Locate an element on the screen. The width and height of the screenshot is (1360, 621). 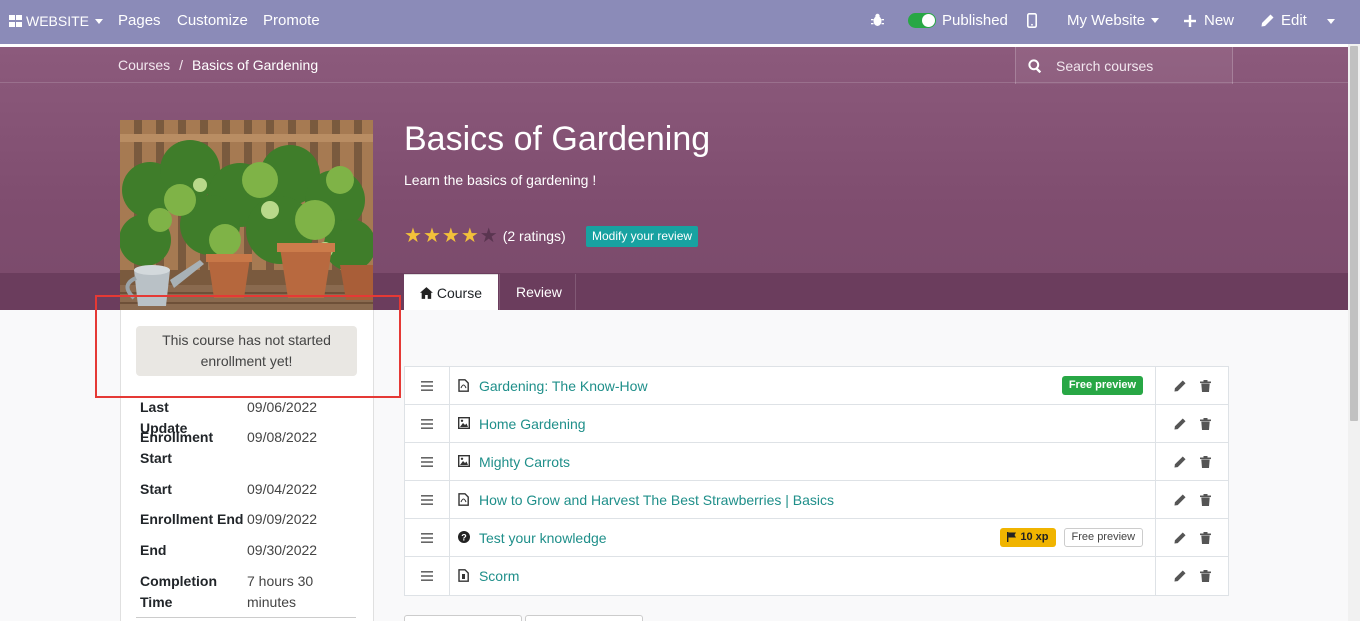
modify-review-button: Modify your review is located at coordinates (642, 236).